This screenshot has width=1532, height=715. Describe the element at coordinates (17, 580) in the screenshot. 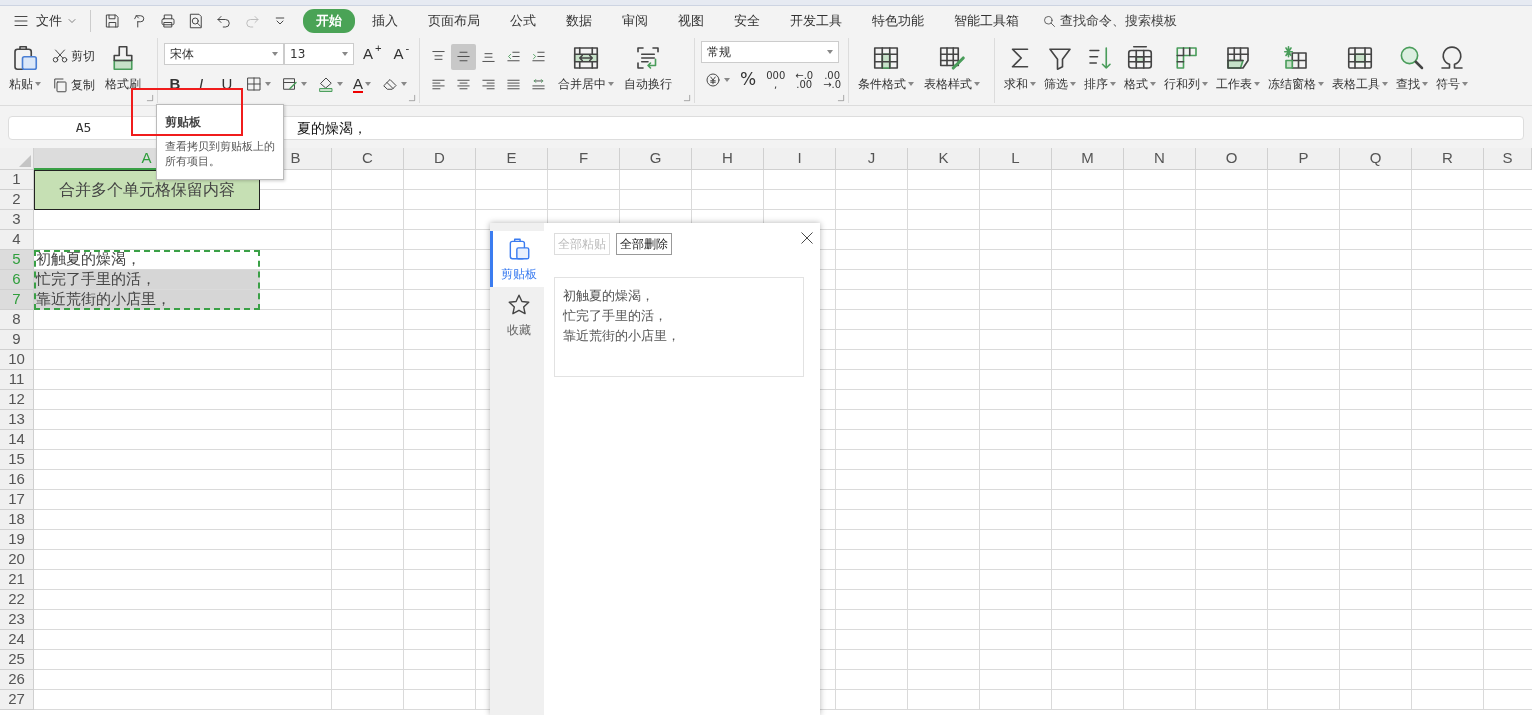

I see `row-header: 21` at that location.